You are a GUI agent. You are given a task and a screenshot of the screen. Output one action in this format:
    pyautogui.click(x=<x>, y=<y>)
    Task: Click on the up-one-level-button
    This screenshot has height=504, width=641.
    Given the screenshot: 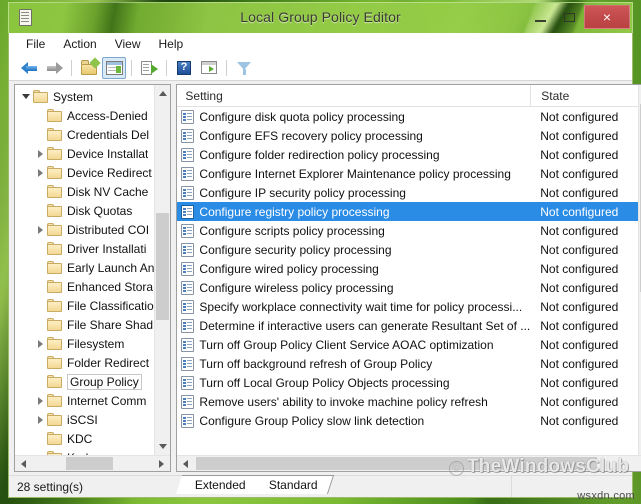 What is the action you would take?
    pyautogui.click(x=89, y=68)
    